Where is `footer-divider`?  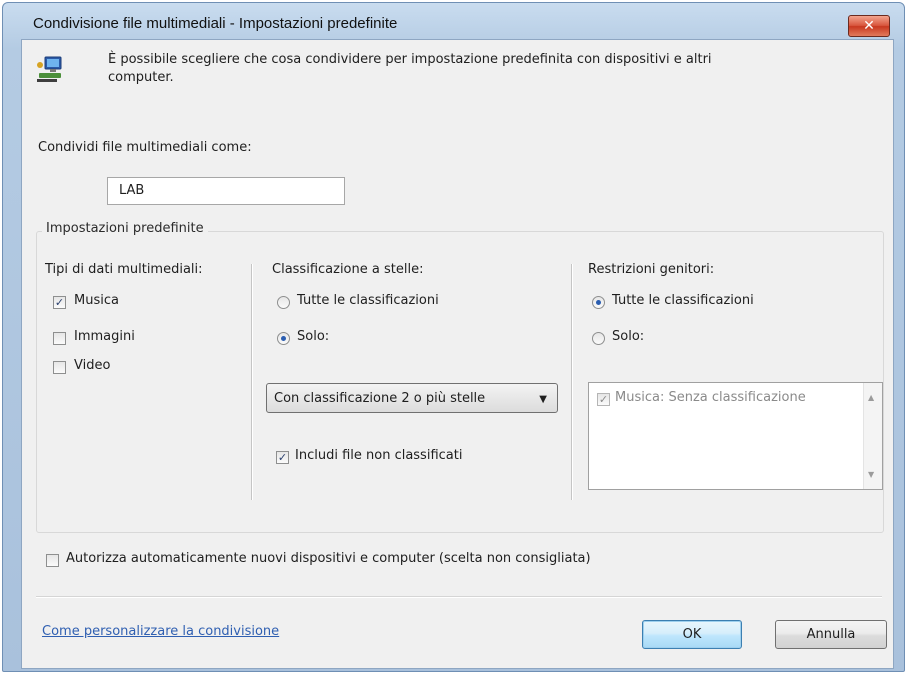 footer-divider is located at coordinates (459, 597).